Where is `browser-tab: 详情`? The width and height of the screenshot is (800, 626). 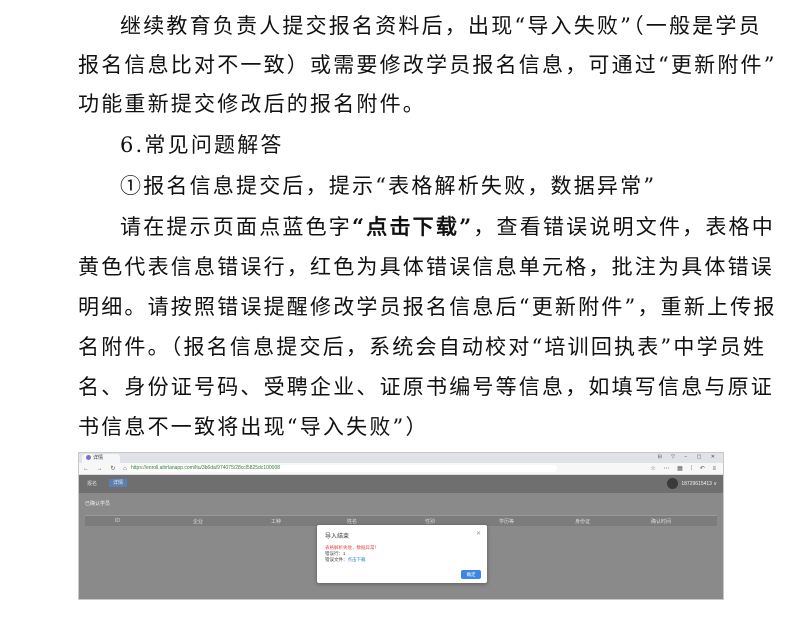 browser-tab: 详情 is located at coordinates (101, 458).